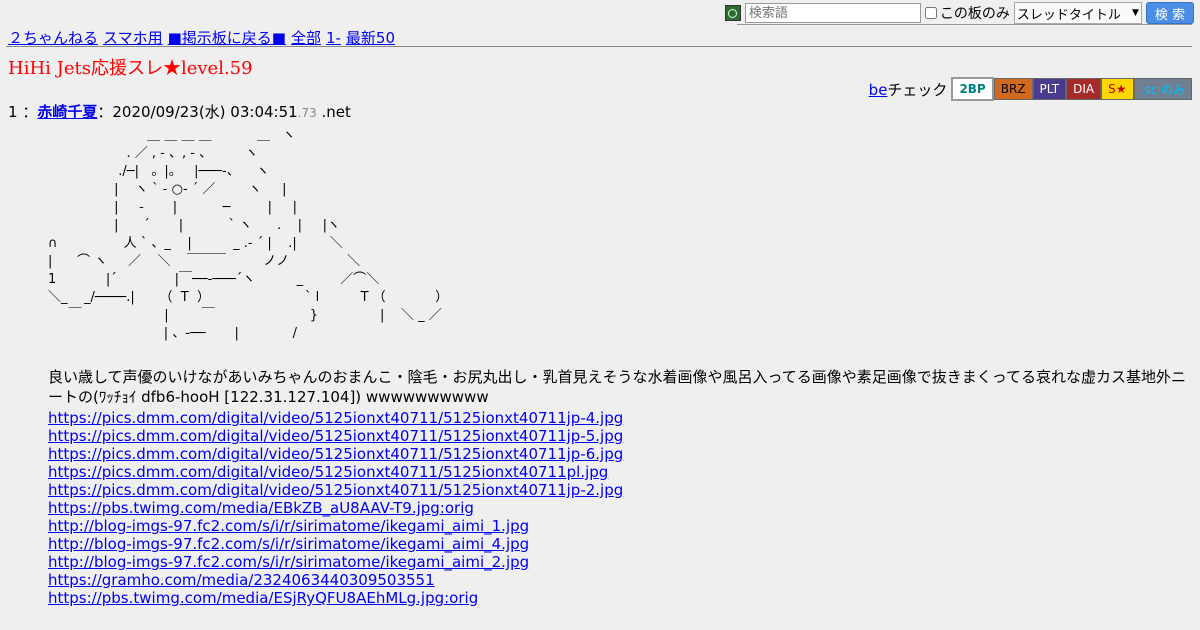 The image size is (1200, 630). What do you see at coordinates (930, 13) in the screenshot?
I see `board-only-checkbox` at bounding box center [930, 13].